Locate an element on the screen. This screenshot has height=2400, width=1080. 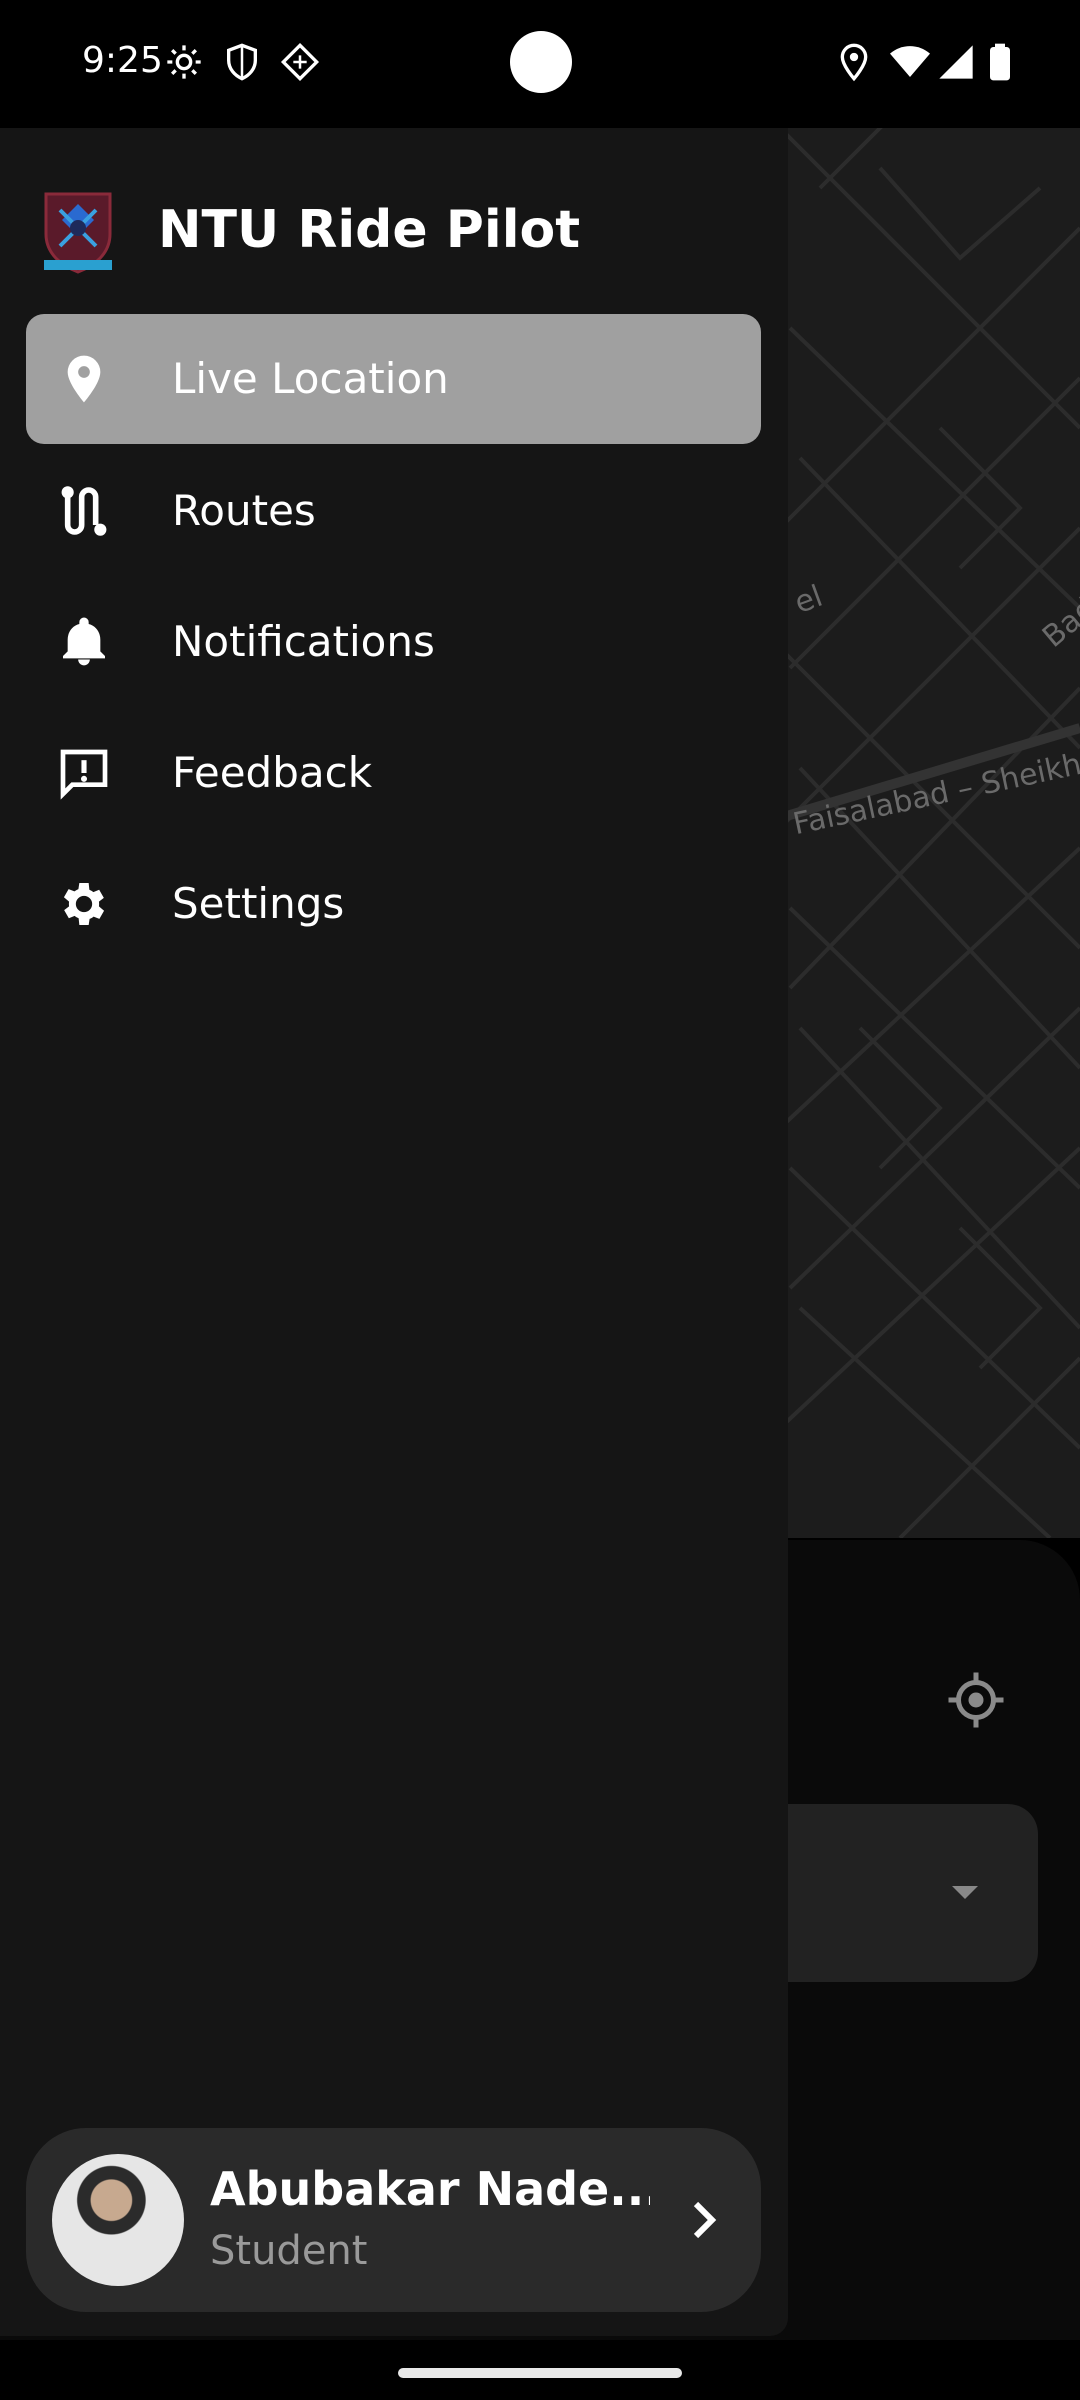
wifi-icon is located at coordinates (910, 61).